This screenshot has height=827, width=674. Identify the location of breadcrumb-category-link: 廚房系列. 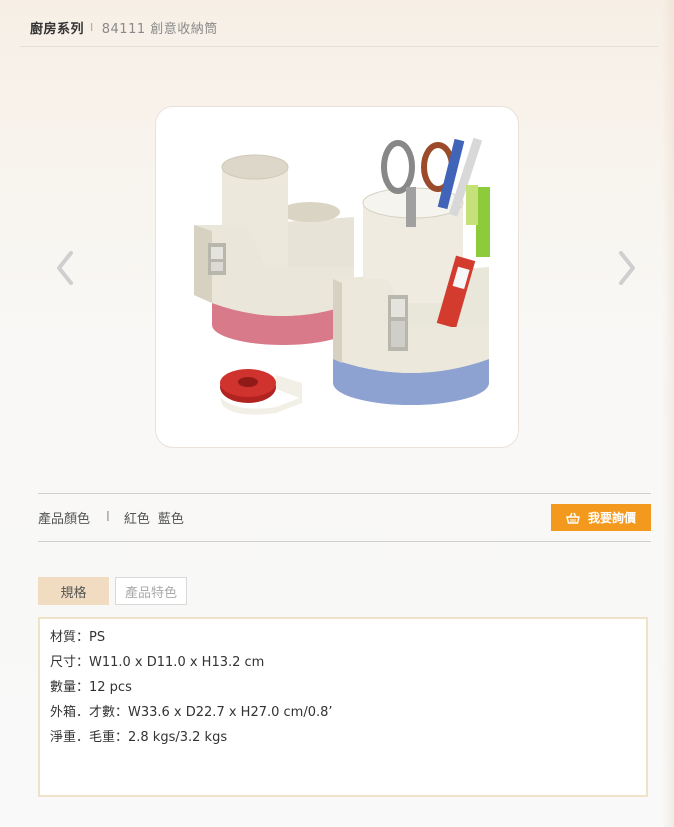
(57, 27).